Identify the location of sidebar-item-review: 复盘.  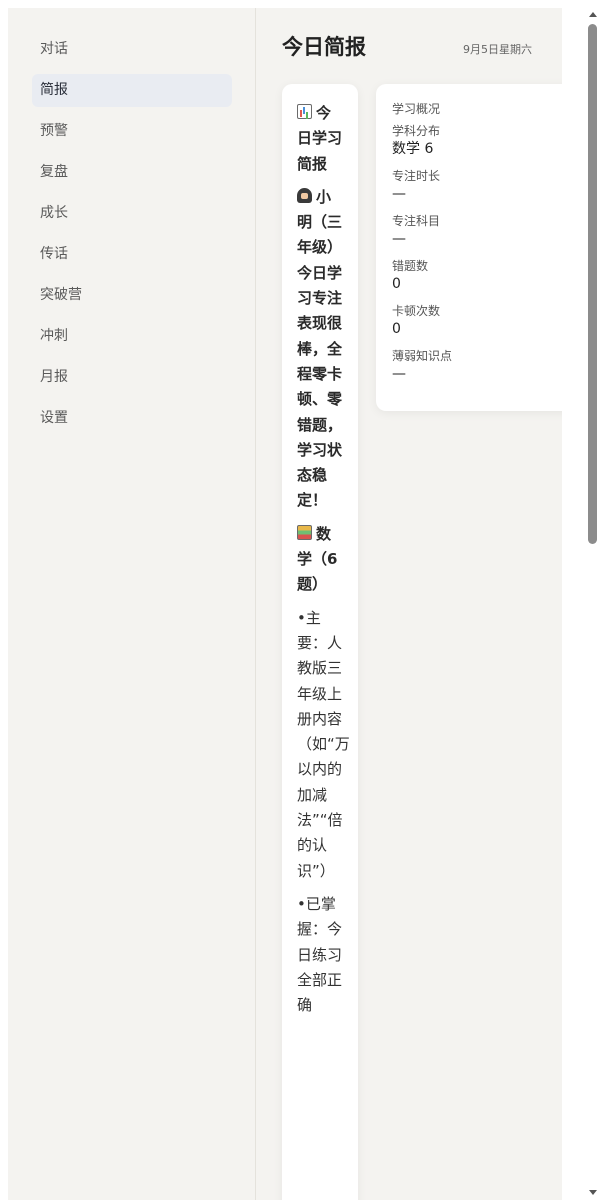
(132, 172).